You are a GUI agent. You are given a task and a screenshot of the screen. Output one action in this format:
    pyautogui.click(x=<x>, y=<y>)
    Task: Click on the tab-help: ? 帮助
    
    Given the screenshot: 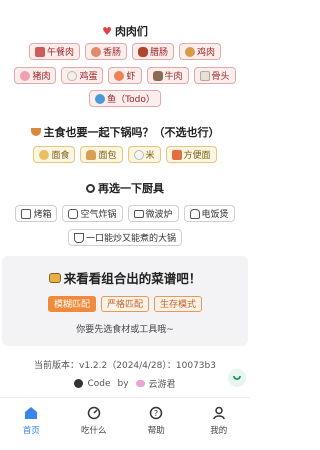 What is the action you would take?
    pyautogui.click(x=156, y=424)
    